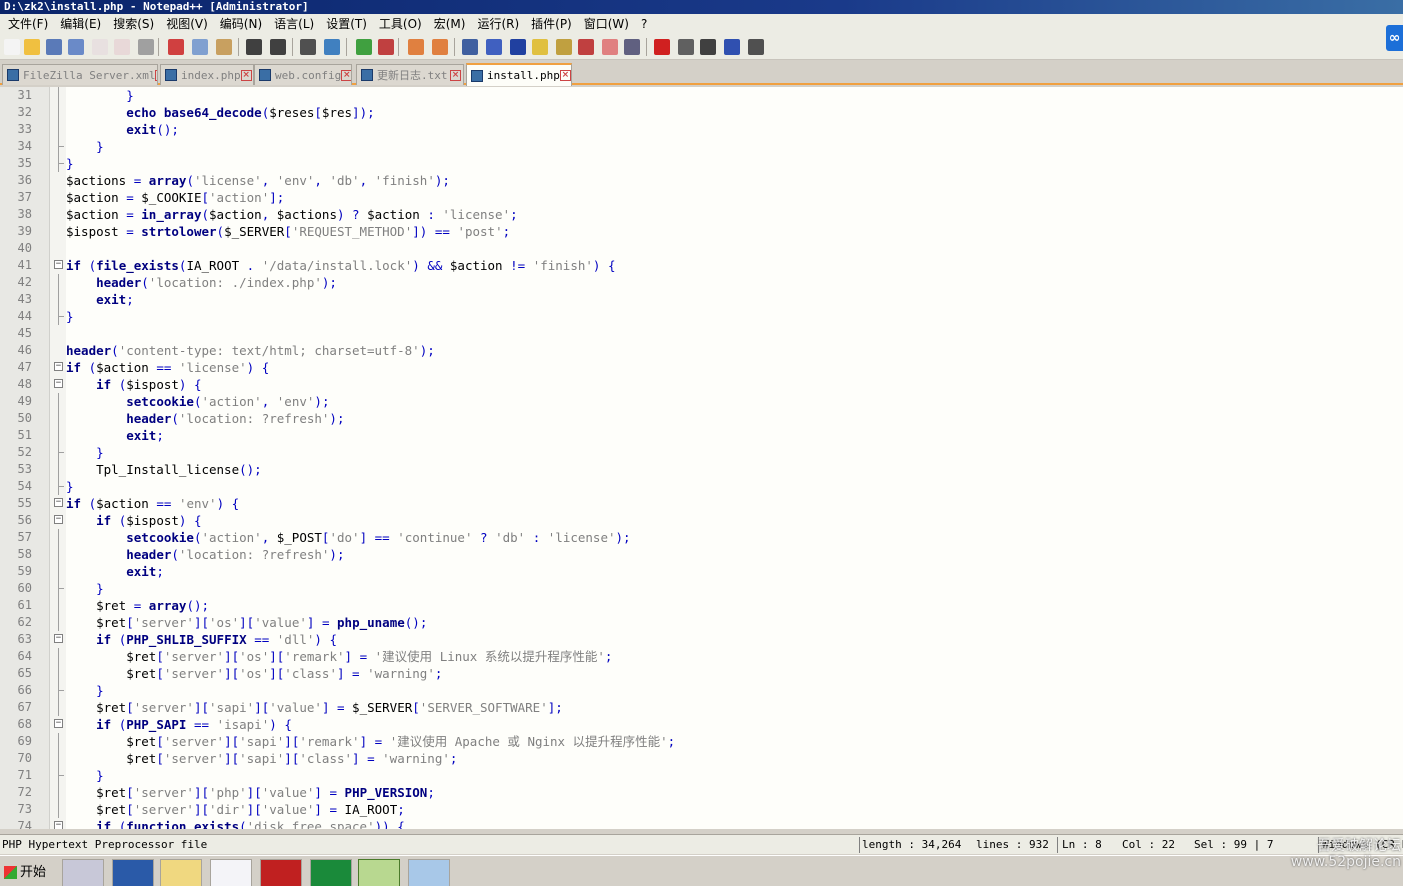 Image resolution: width=1403 pixels, height=886 pixels. Describe the element at coordinates (416, 47) in the screenshot. I see `sync-v-icon` at that location.